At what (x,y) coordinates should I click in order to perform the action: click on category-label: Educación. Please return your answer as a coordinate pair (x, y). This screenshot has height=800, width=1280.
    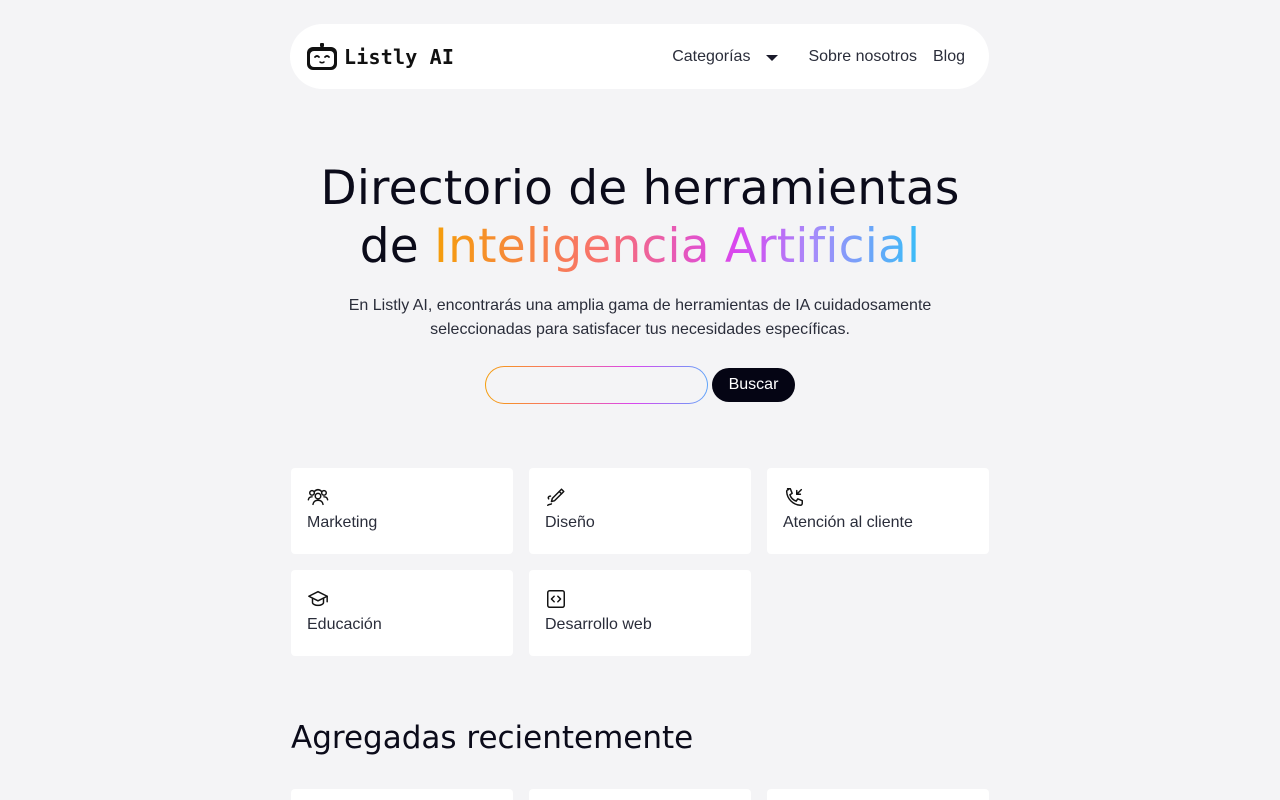
    Looking at the image, I should click on (344, 624).